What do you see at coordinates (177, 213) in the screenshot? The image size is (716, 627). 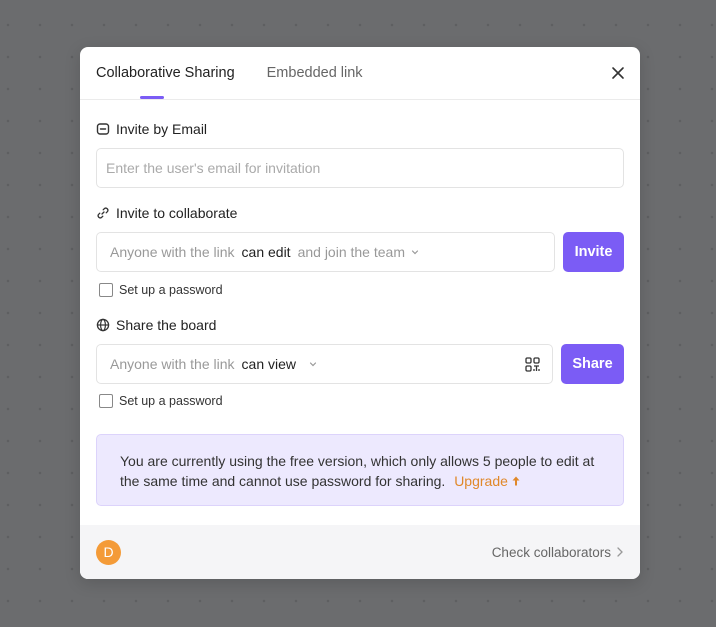 I see `invite-to-collaborate-title: Invite to collaborate` at bounding box center [177, 213].